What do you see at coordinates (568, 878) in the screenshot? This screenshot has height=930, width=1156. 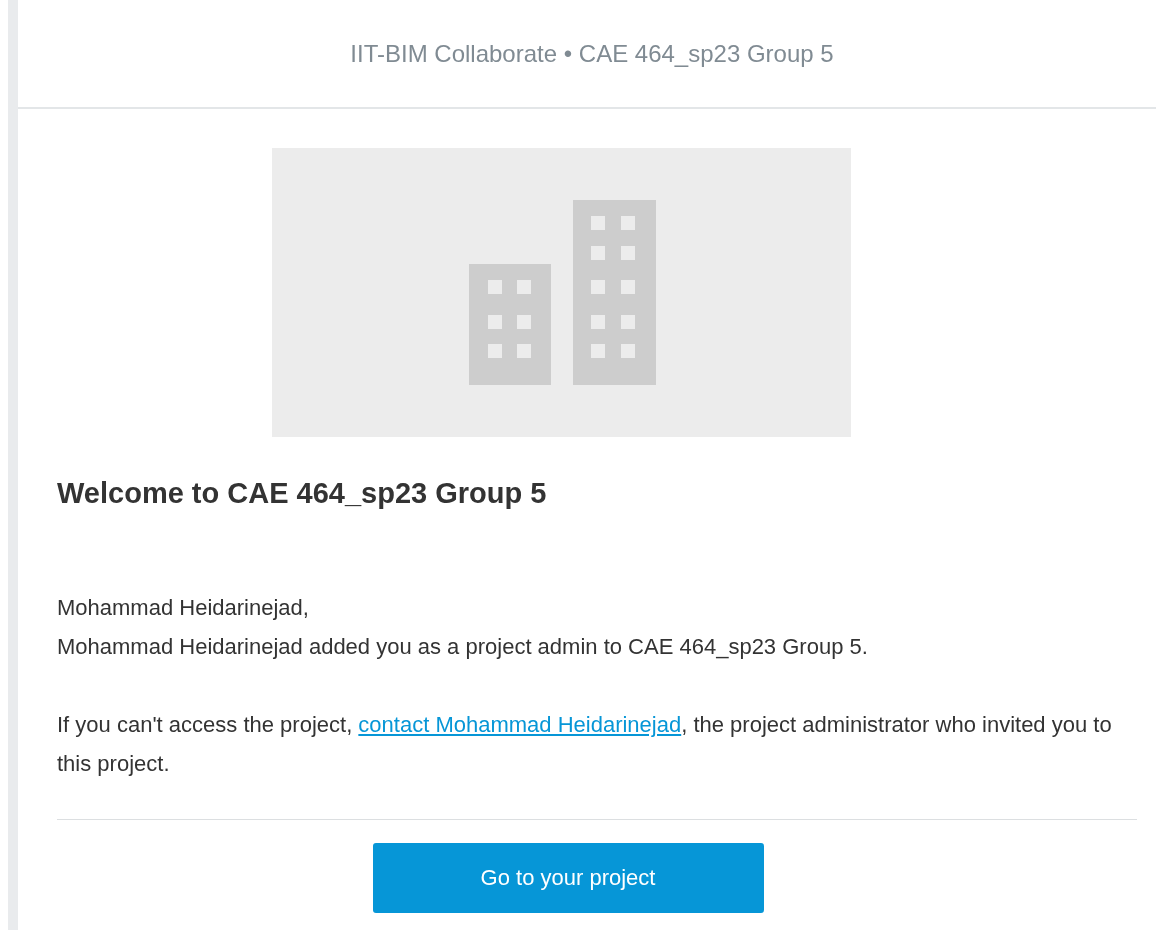 I see `go-to-project-button: Go to your project` at bounding box center [568, 878].